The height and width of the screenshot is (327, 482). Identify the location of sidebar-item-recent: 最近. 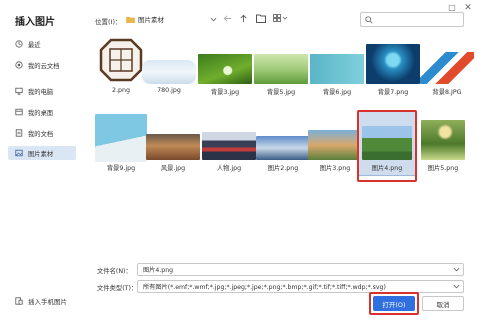
(42, 44).